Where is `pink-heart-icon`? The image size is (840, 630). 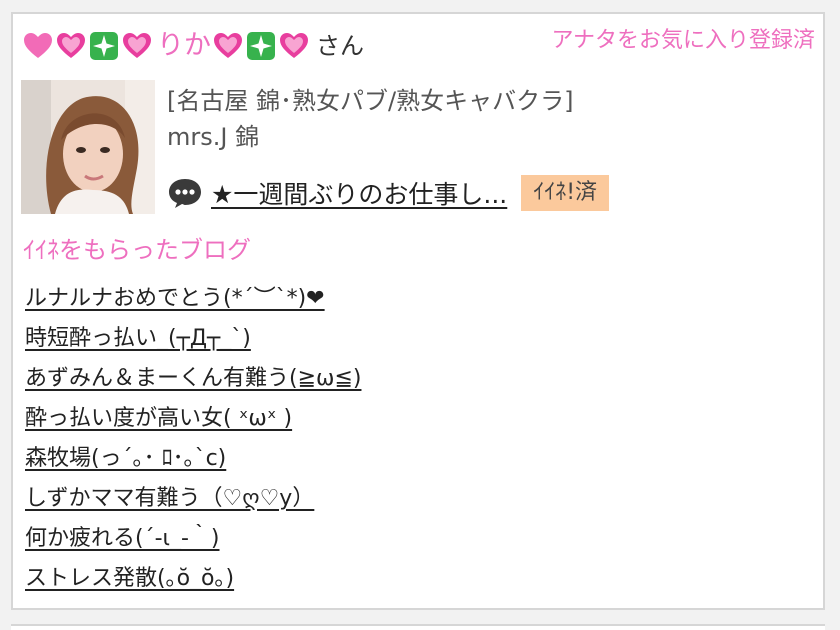 pink-heart-icon is located at coordinates (38, 46).